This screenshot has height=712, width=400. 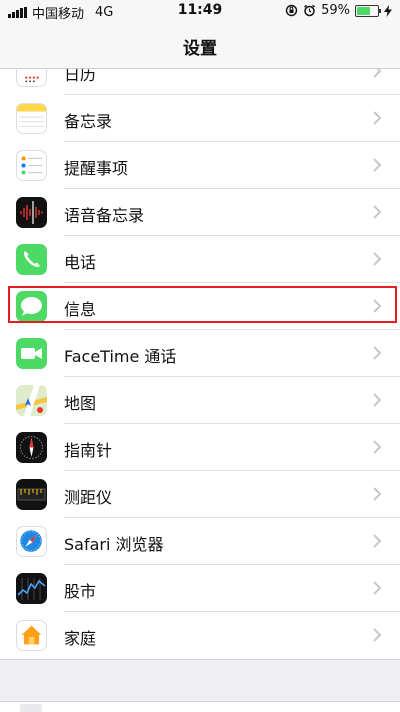 I want to click on settings-row-safari: Safari 浏览器, so click(x=200, y=541).